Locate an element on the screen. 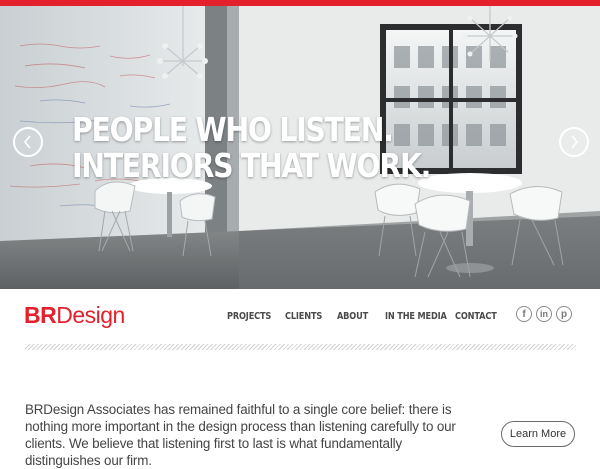 The width and height of the screenshot is (600, 469). nav-item-clients: CLIENTS is located at coordinates (303, 316).